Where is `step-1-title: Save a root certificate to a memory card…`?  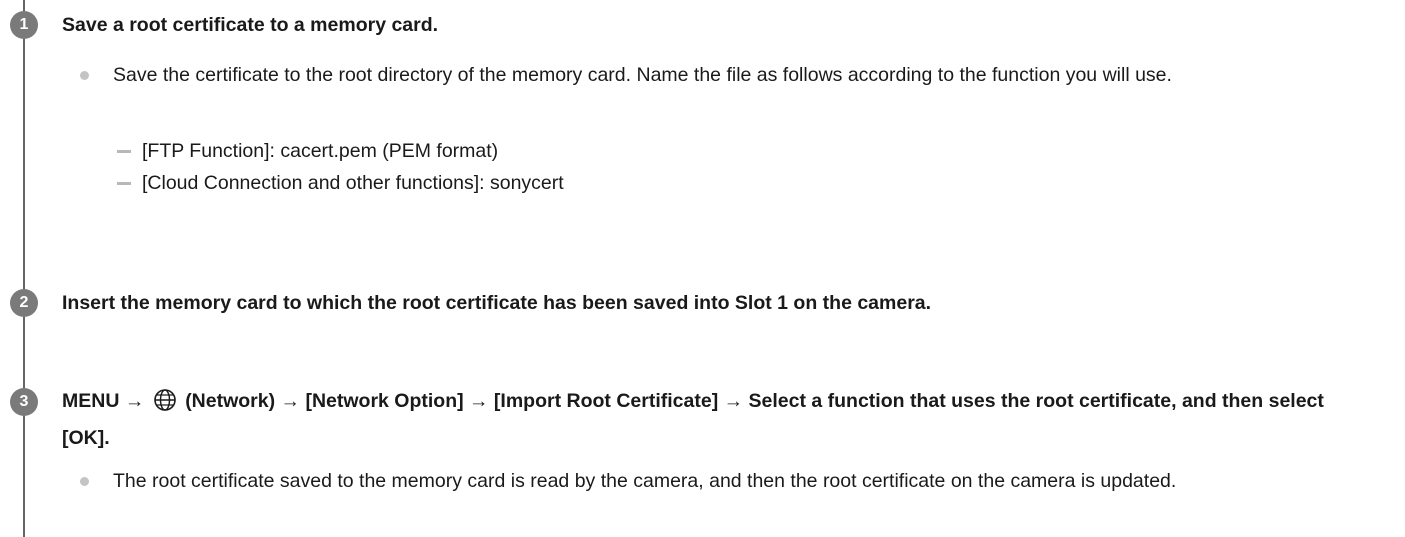
step-1-title: Save a root certificate to a memory card… is located at coordinates (250, 25).